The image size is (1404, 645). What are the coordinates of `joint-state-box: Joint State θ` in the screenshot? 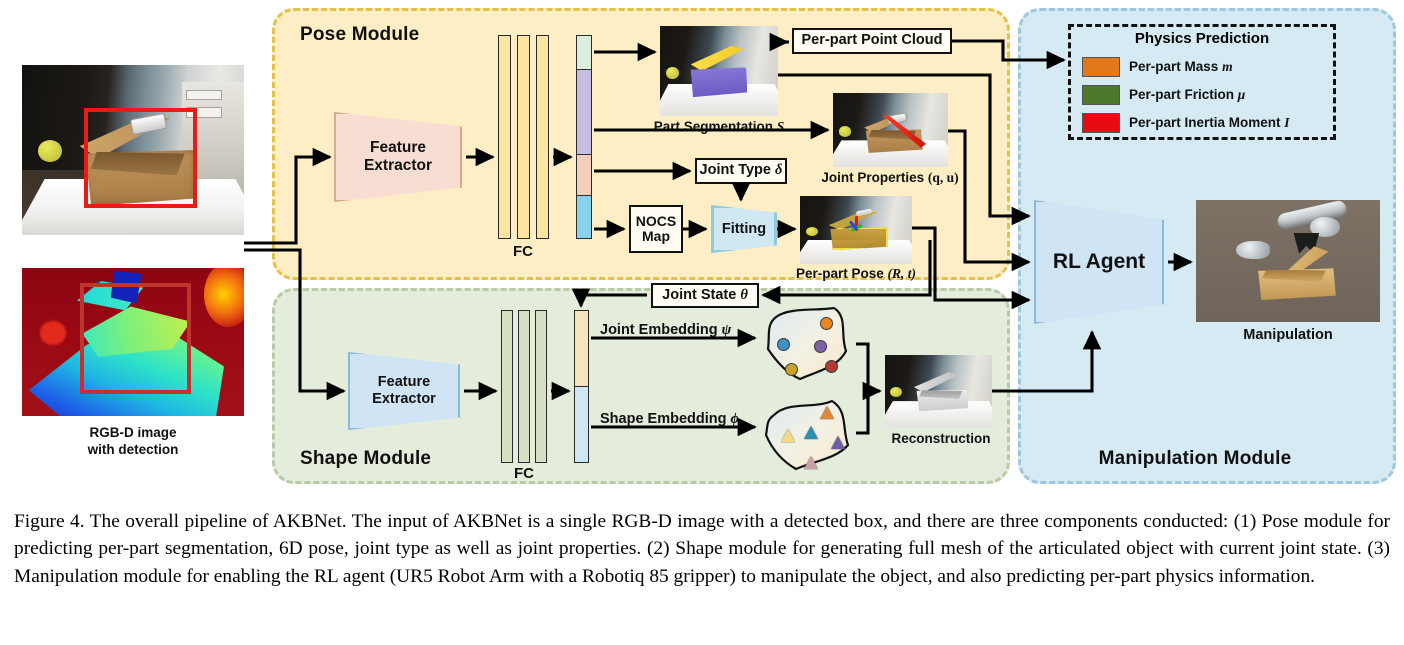 It's located at (705, 295).